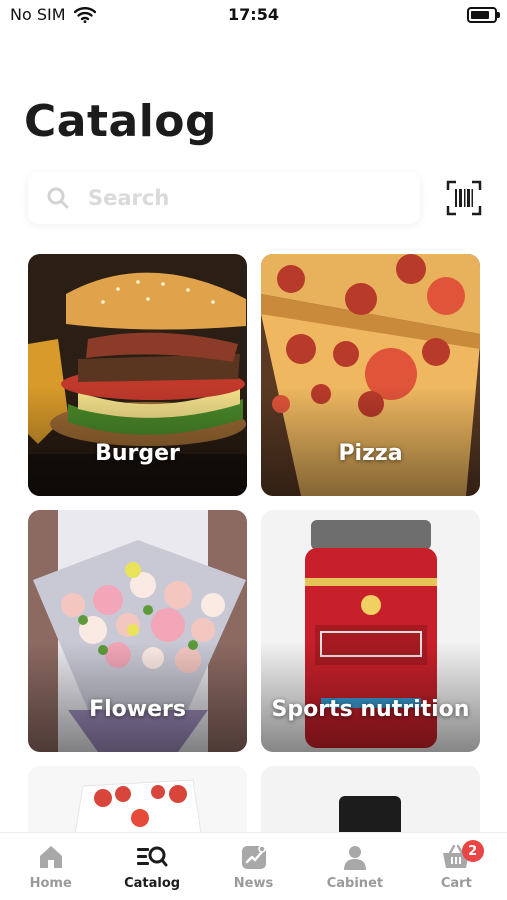 The image size is (507, 900). What do you see at coordinates (354, 858) in the screenshot?
I see `person-icon` at bounding box center [354, 858].